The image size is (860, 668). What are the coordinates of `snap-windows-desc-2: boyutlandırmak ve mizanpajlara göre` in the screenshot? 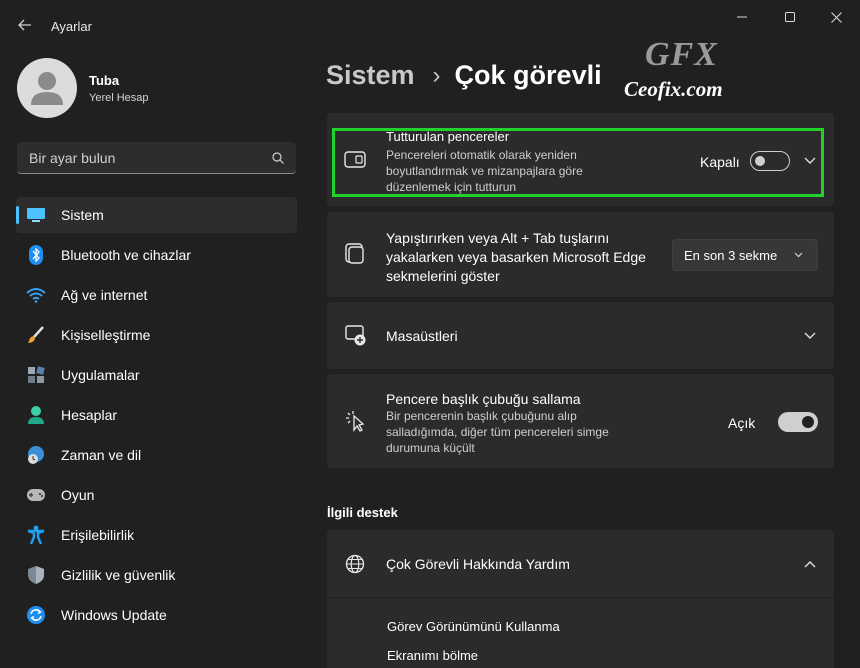 It's located at (484, 171).